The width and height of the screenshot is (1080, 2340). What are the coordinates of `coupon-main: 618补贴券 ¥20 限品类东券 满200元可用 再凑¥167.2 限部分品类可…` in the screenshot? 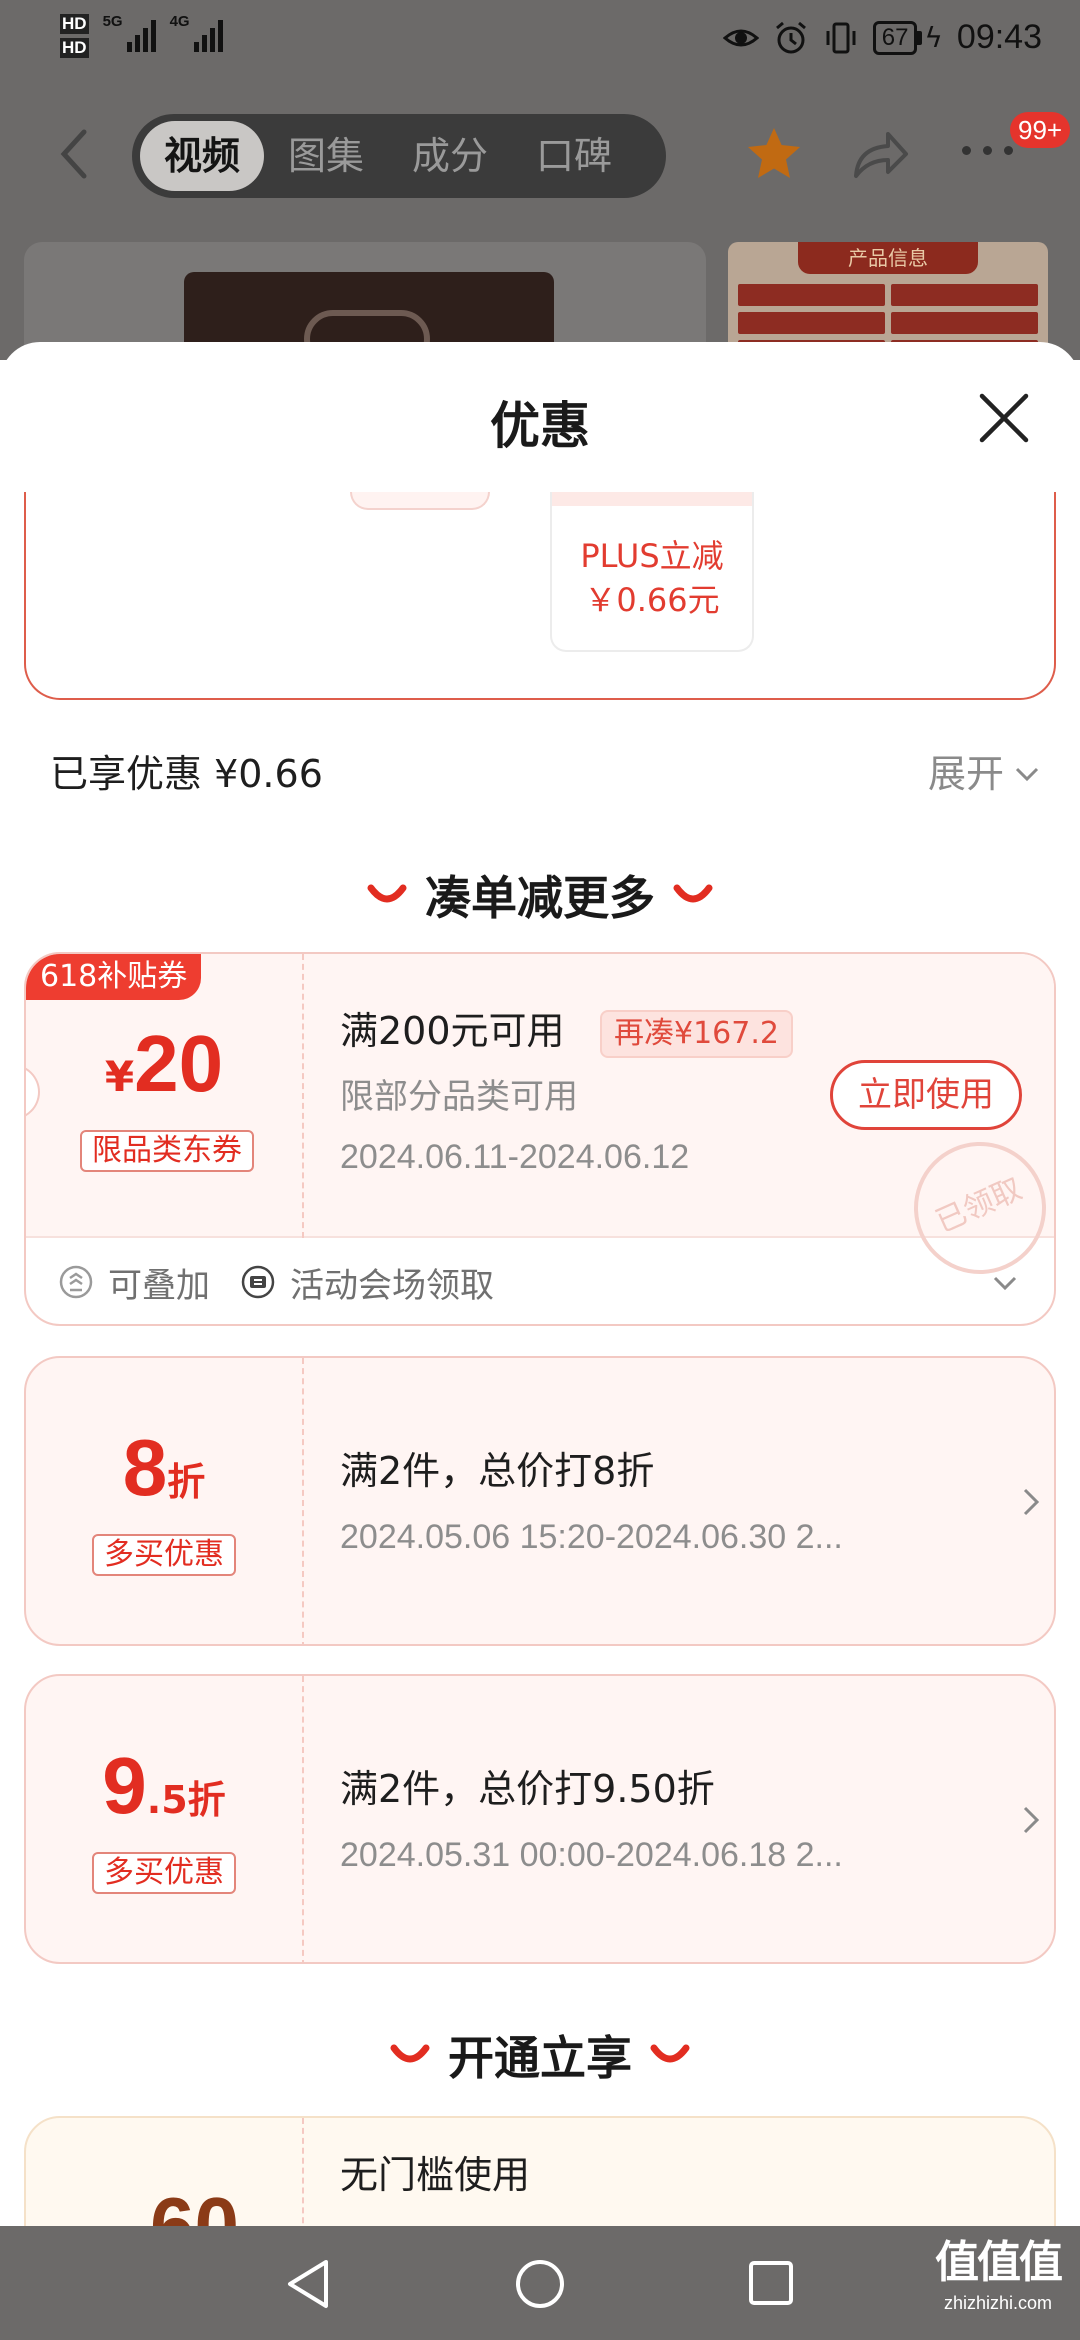 It's located at (540, 1125).